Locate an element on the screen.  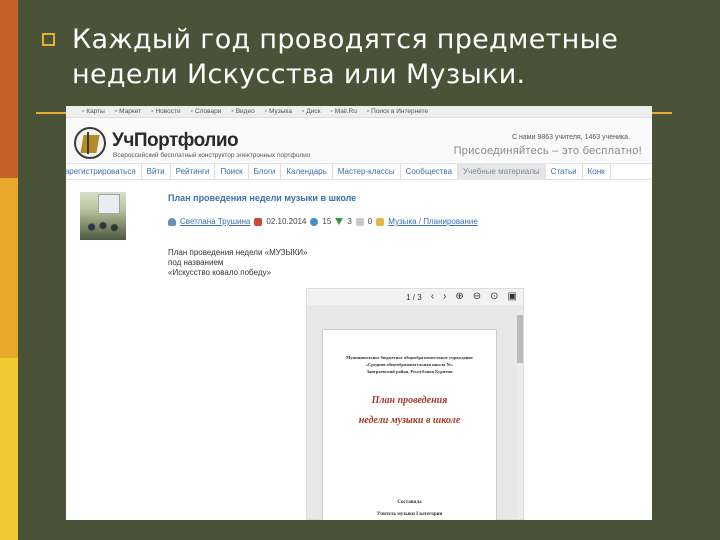
category-link: Музыка / Планирование is located at coordinates (433, 221).